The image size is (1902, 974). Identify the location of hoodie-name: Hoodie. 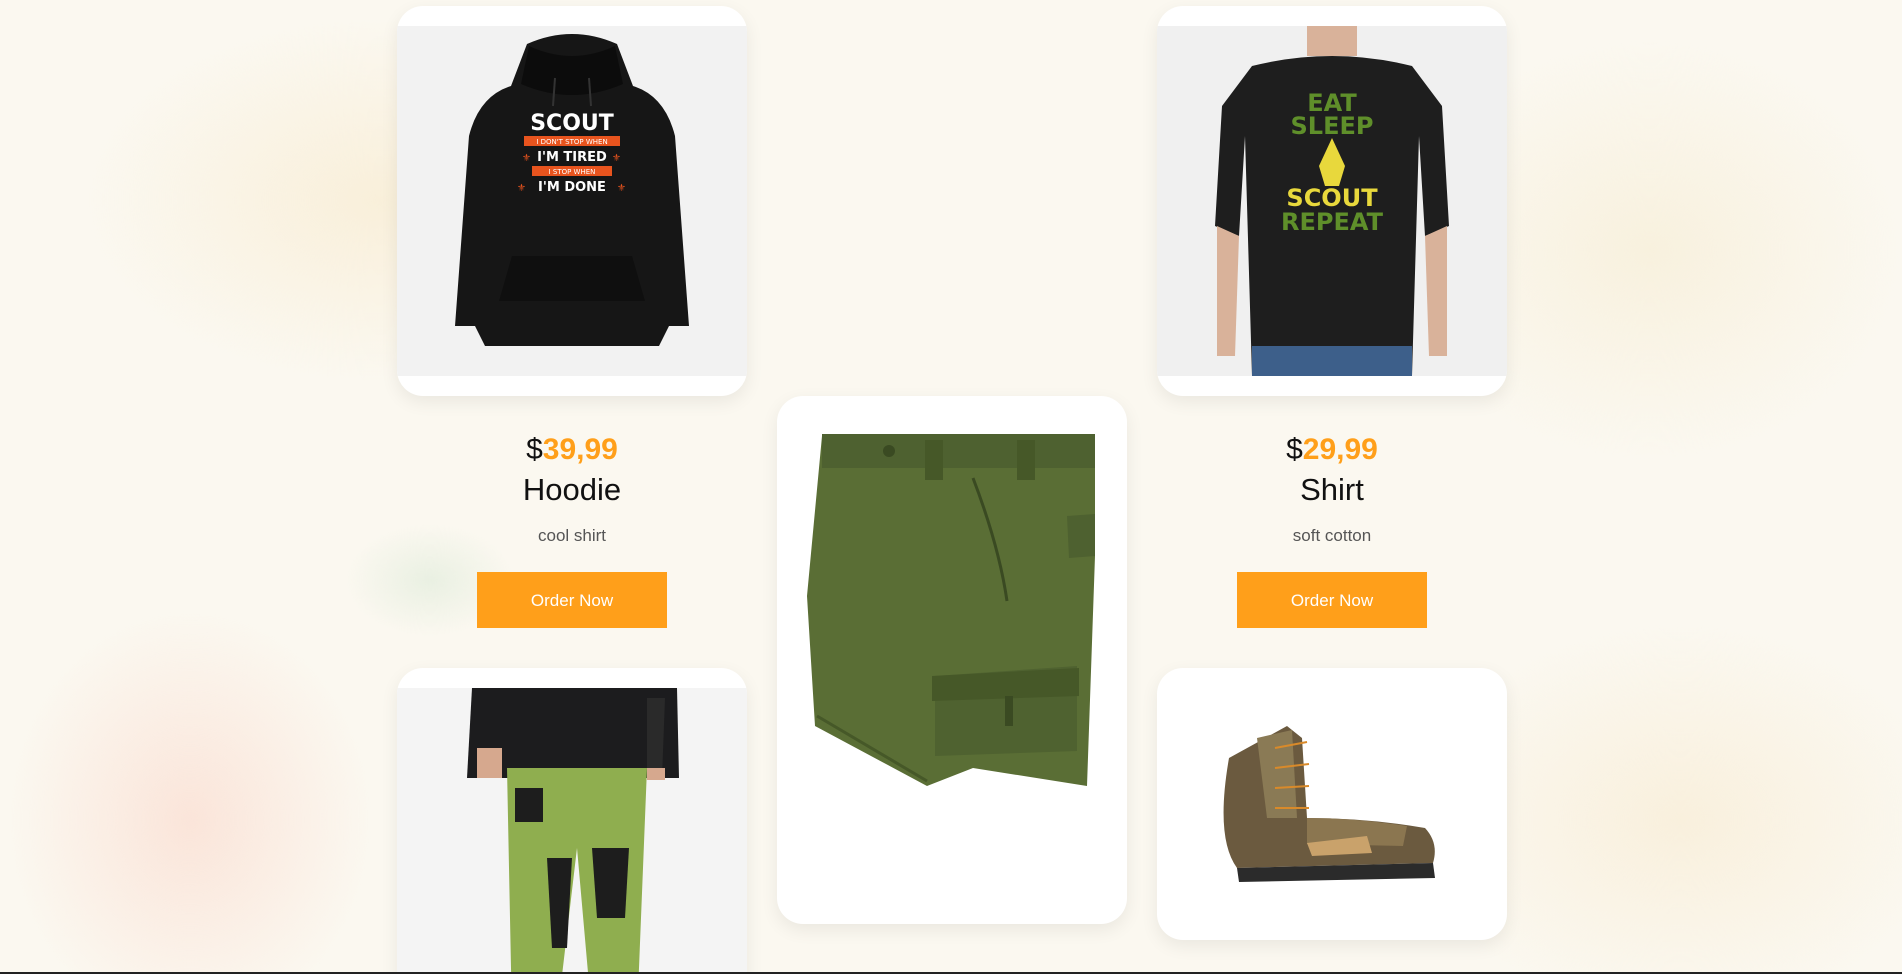
(572, 489).